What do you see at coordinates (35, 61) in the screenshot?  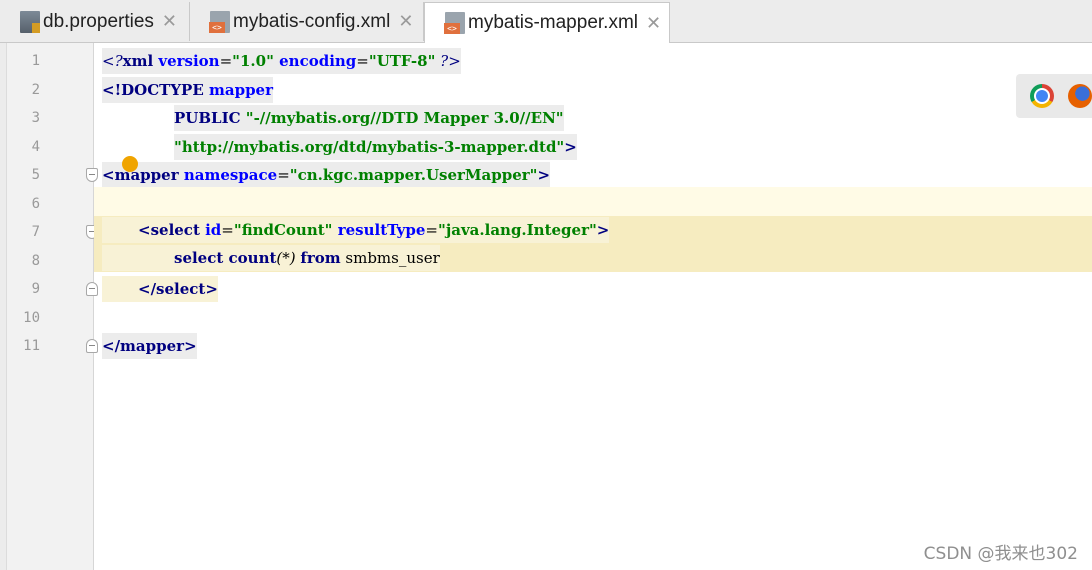 I see `line-number: 1` at bounding box center [35, 61].